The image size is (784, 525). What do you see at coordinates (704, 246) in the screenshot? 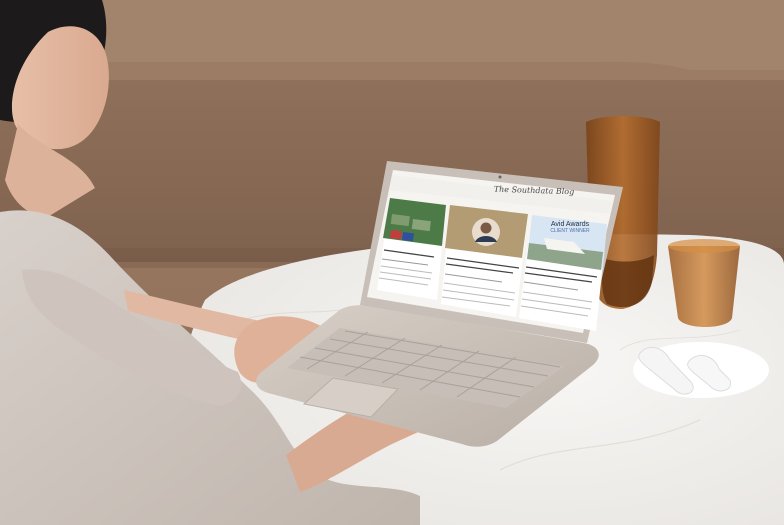
I see `glass-rim` at bounding box center [704, 246].